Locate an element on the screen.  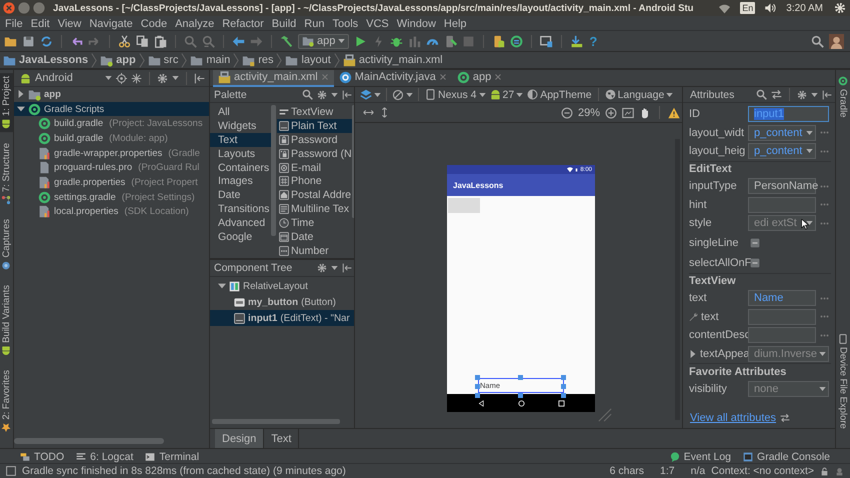
palette-category: Transitions is located at coordinates (240, 209).